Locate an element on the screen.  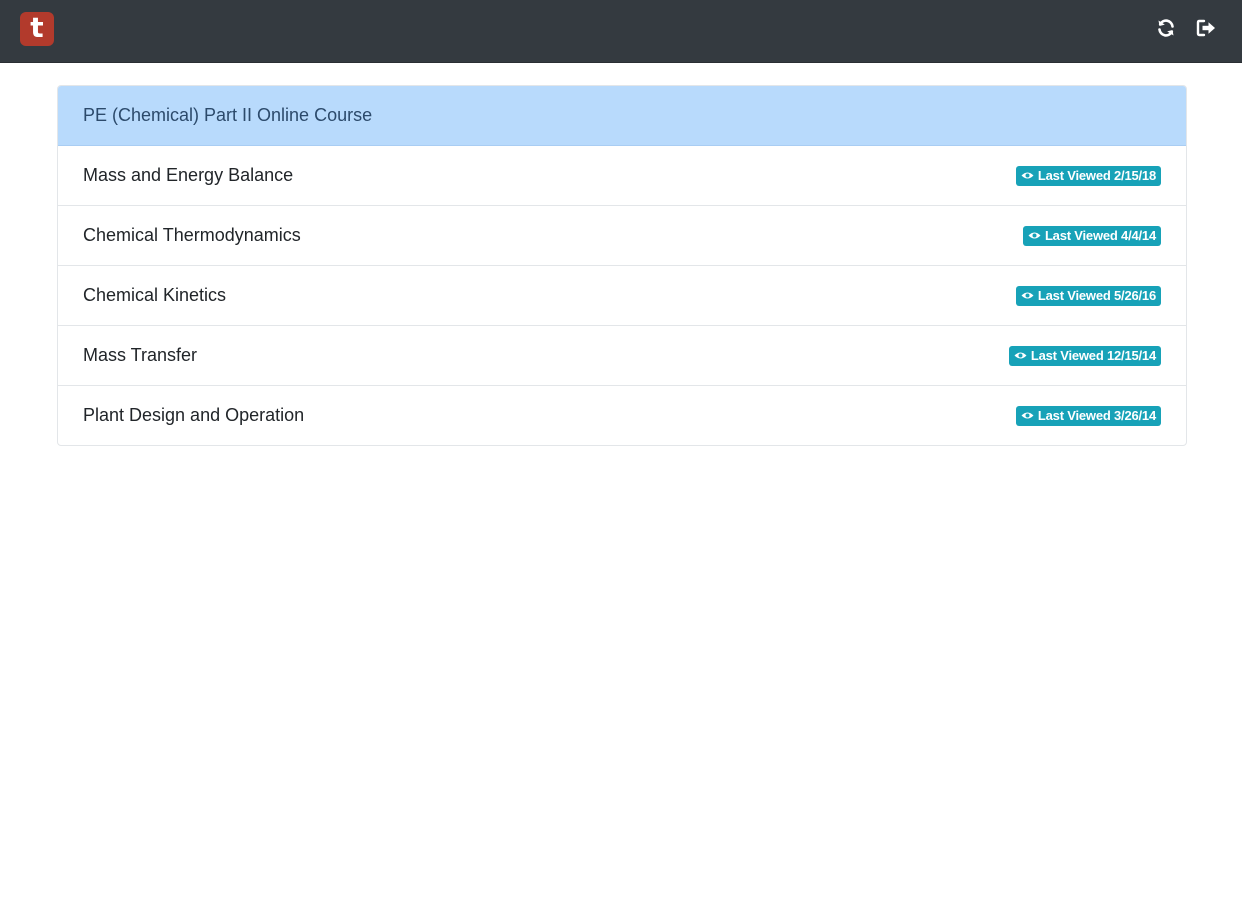
last-viewed-text: Last Viewed 4/4/14 is located at coordinates (1100, 235).